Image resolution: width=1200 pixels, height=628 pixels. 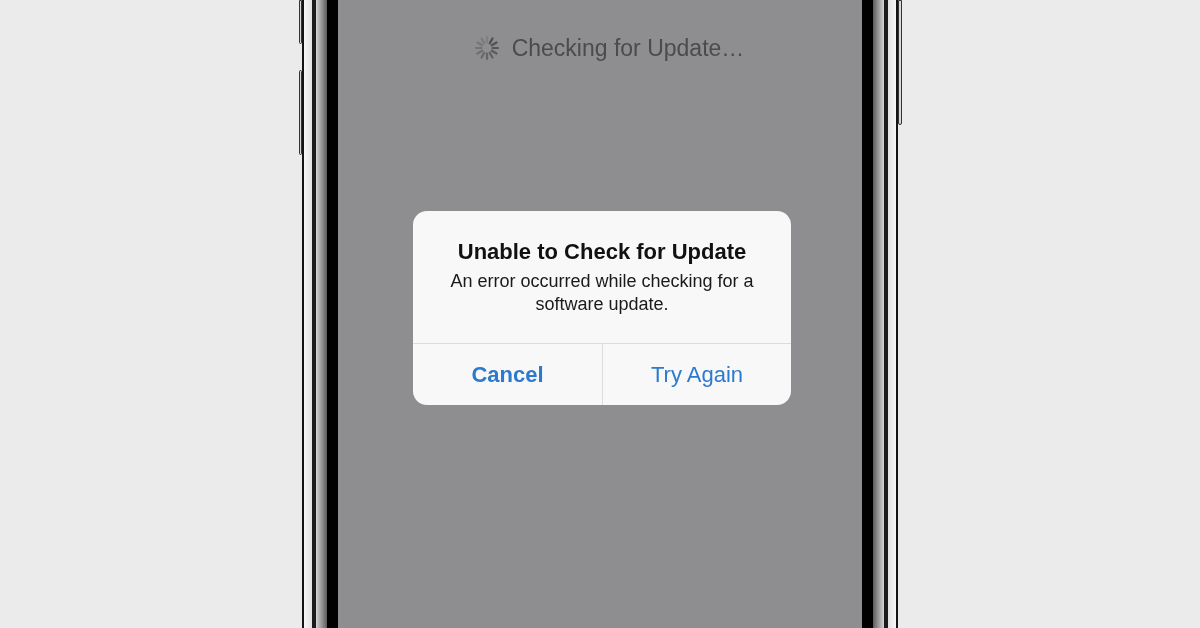 What do you see at coordinates (507, 374) in the screenshot?
I see `alert-action: Cancel` at bounding box center [507, 374].